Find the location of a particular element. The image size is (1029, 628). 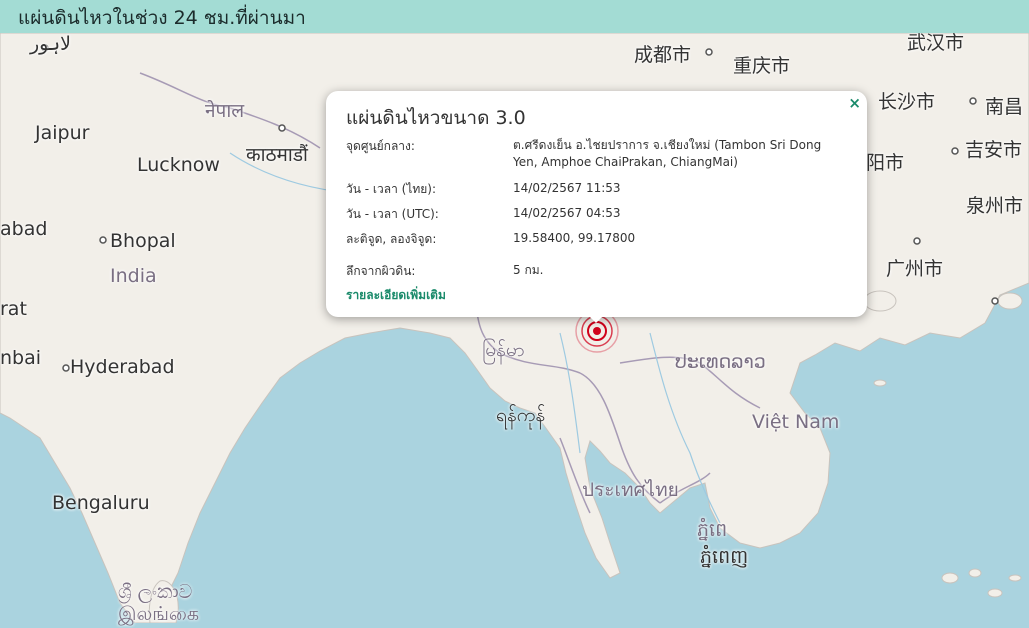

map-label-jian: 吉安市 is located at coordinates (994, 150).